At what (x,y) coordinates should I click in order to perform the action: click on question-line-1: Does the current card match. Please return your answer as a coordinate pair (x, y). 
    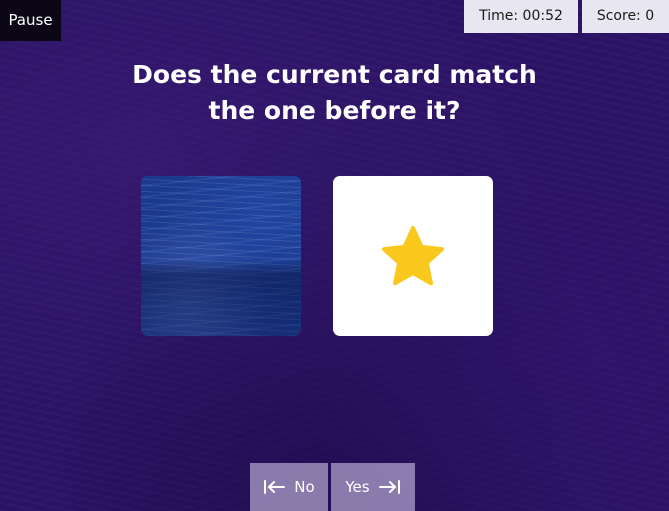
    Looking at the image, I should click on (334, 74).